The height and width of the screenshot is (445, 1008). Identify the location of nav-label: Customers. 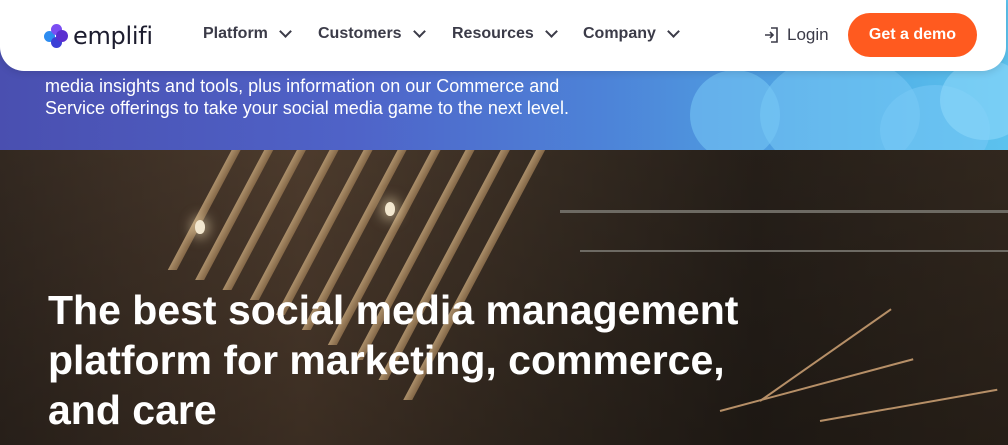
(360, 33).